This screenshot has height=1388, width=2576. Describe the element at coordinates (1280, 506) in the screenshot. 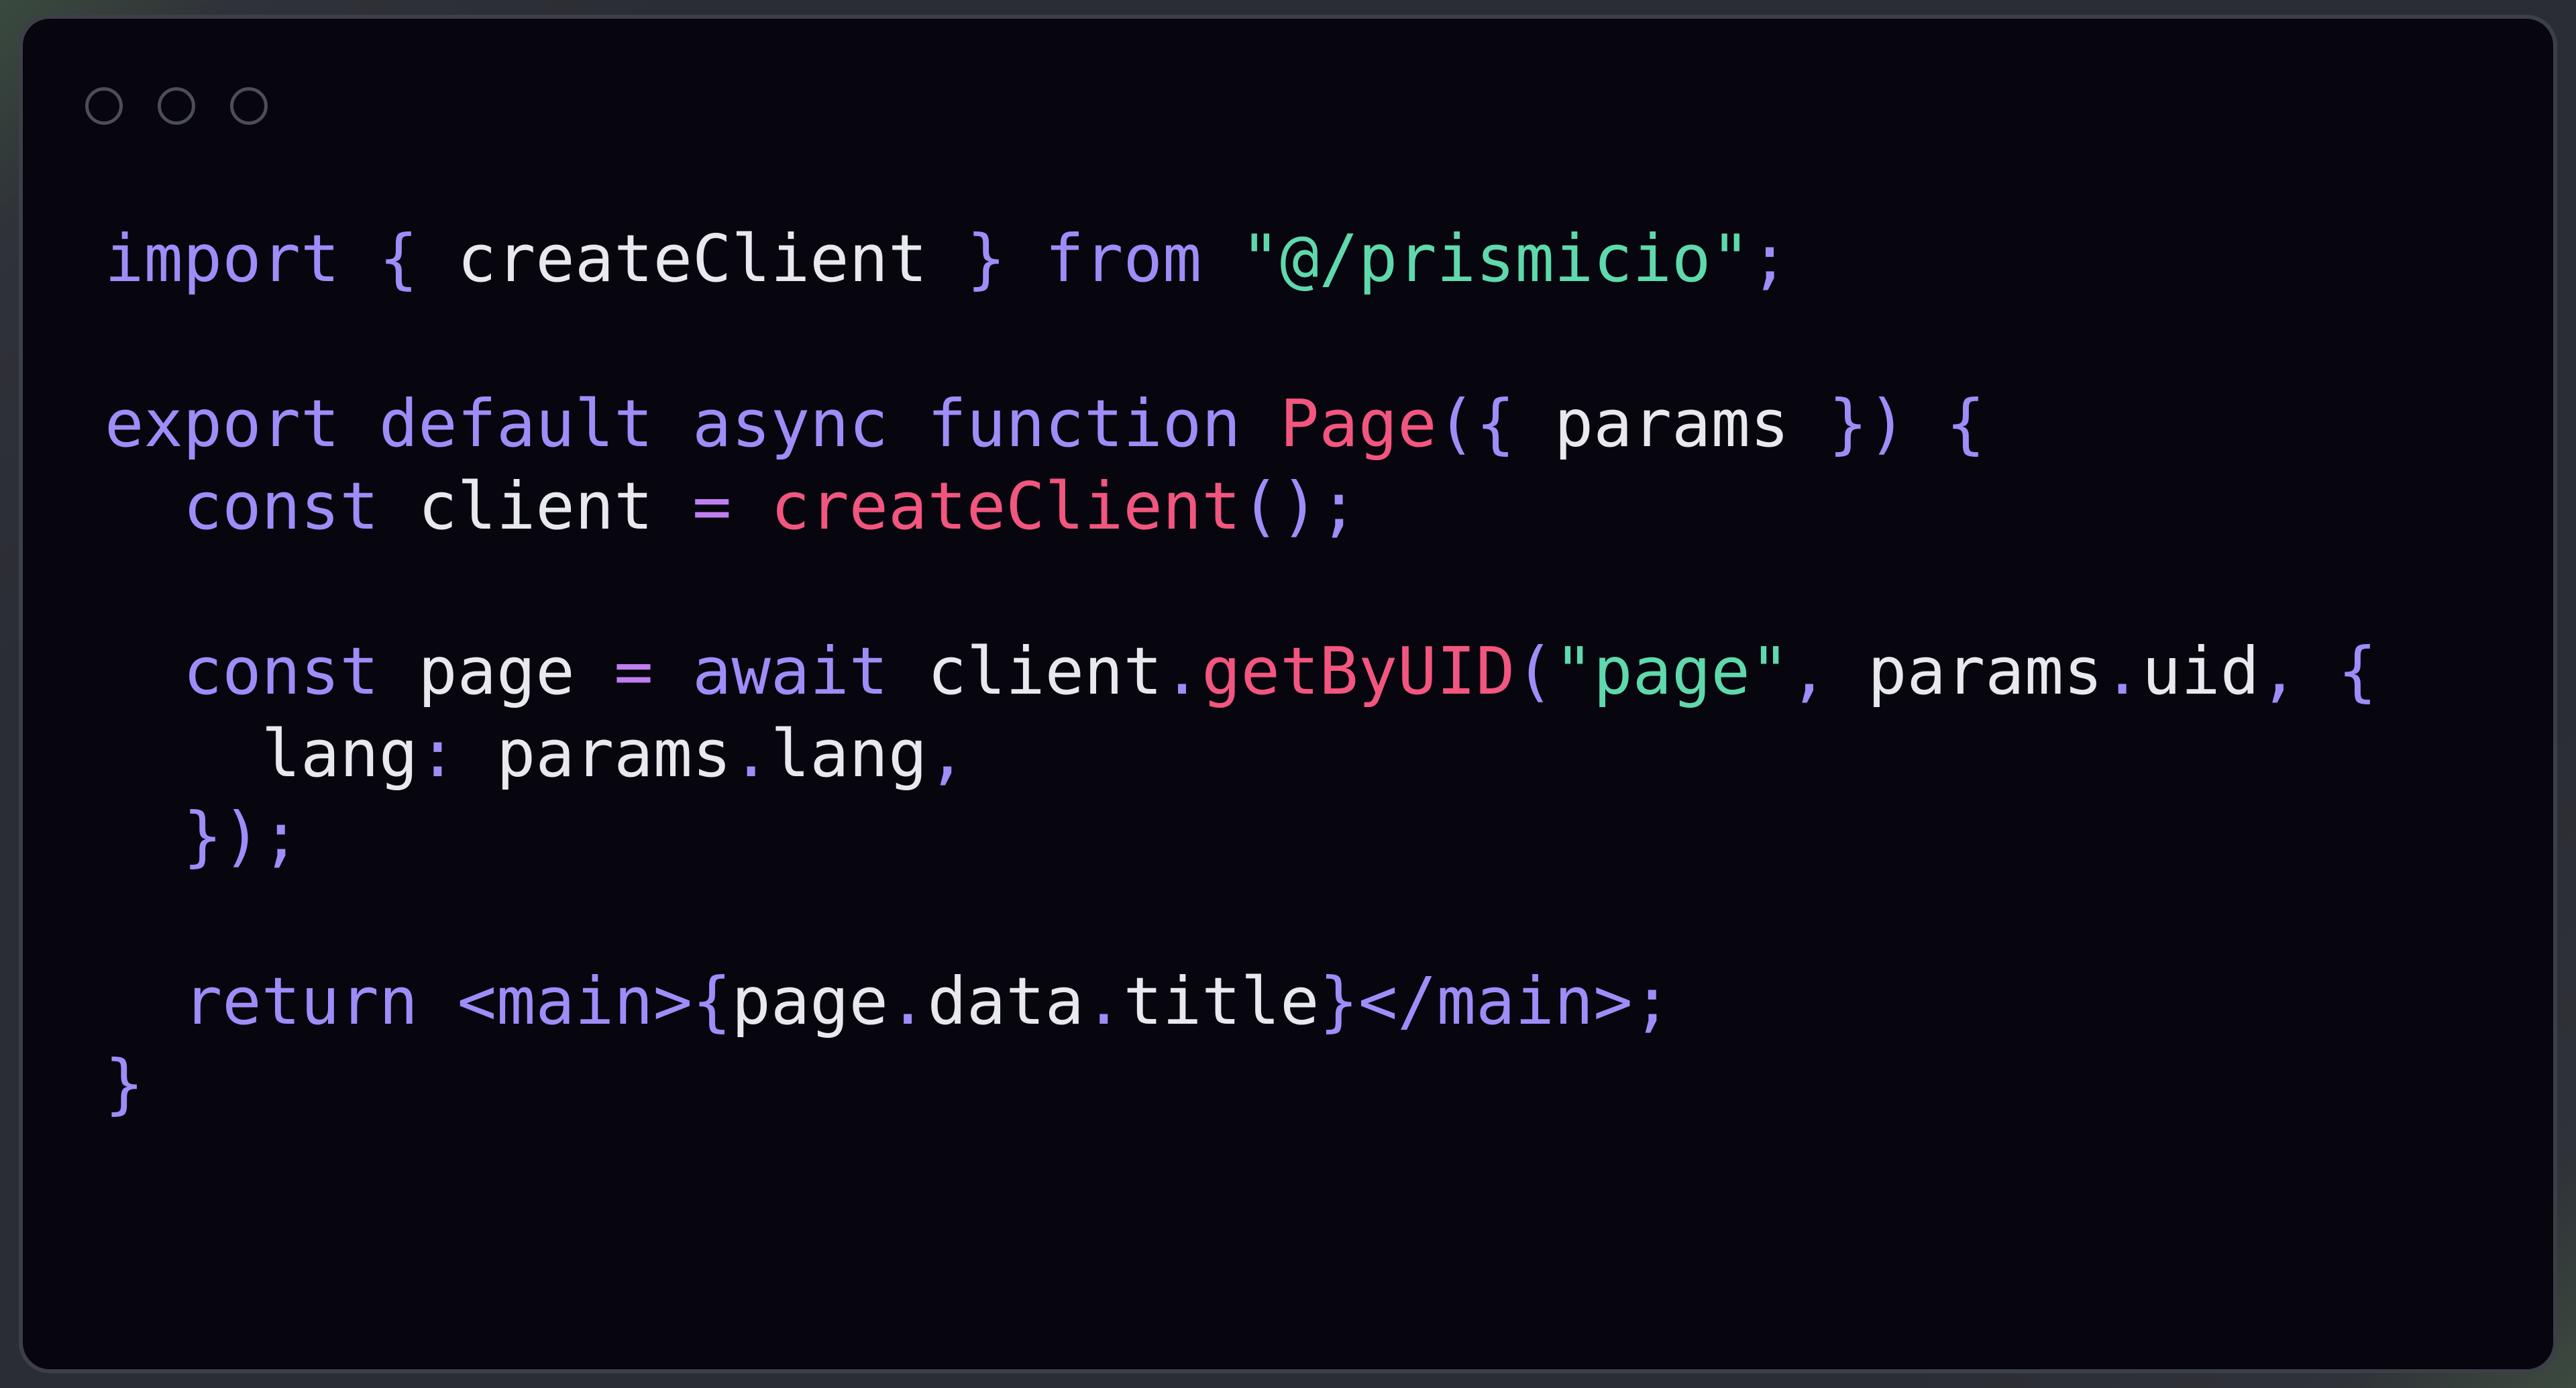

I see `code-token: ()` at that location.